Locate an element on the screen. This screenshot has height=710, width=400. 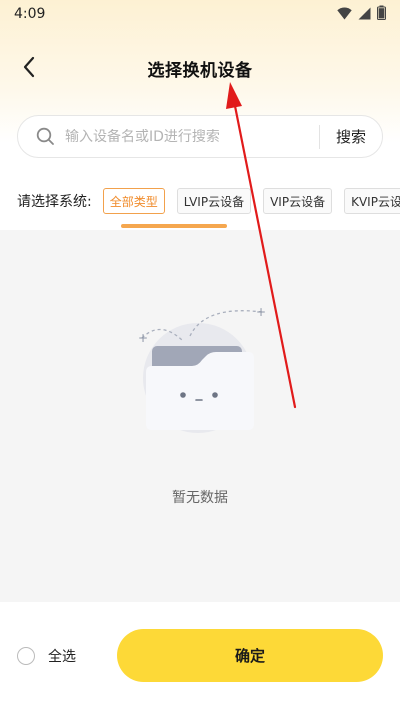
signal-icon is located at coordinates (364, 14).